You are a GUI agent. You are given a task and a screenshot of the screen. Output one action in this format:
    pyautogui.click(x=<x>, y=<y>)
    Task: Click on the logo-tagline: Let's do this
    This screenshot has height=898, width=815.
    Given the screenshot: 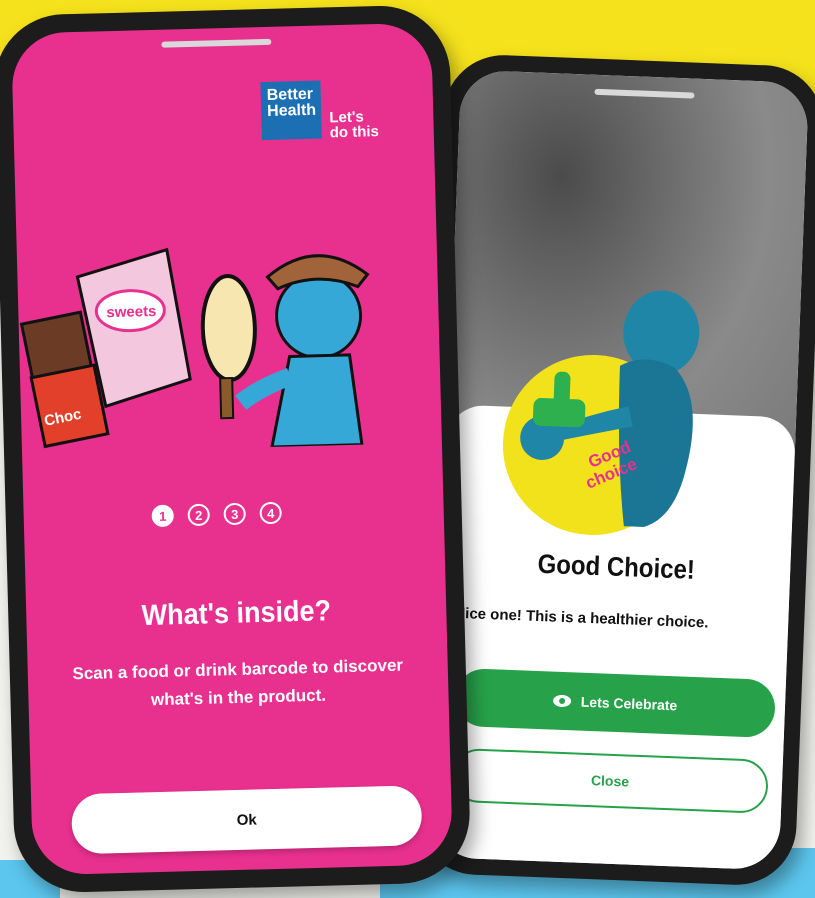 What is the action you would take?
    pyautogui.click(x=354, y=125)
    